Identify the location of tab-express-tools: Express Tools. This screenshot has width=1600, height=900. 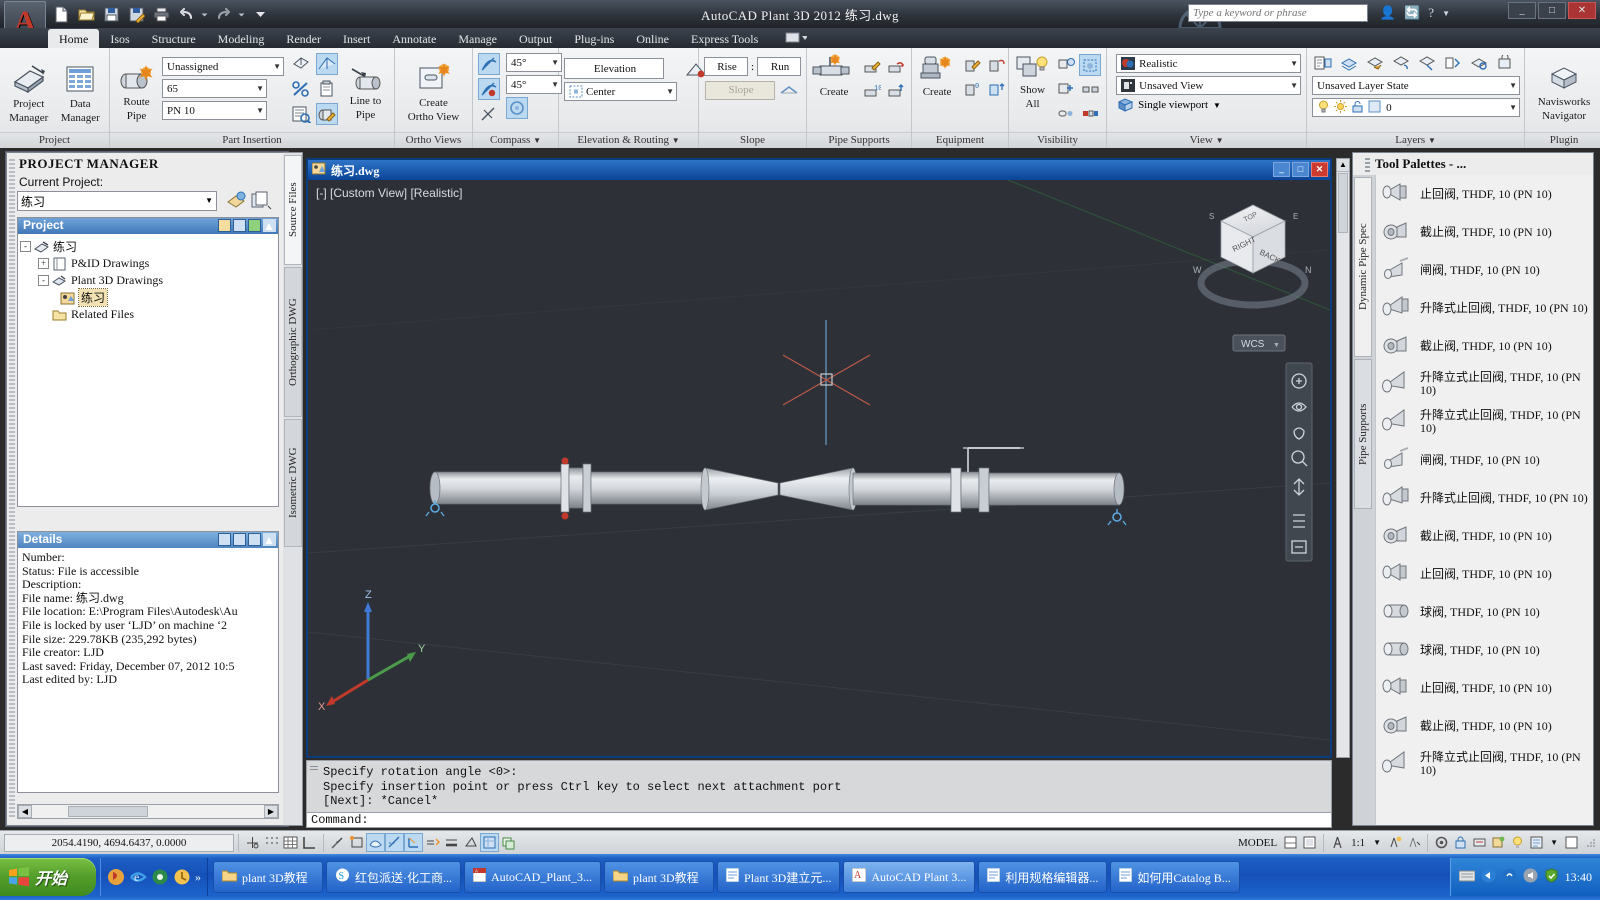
(724, 38).